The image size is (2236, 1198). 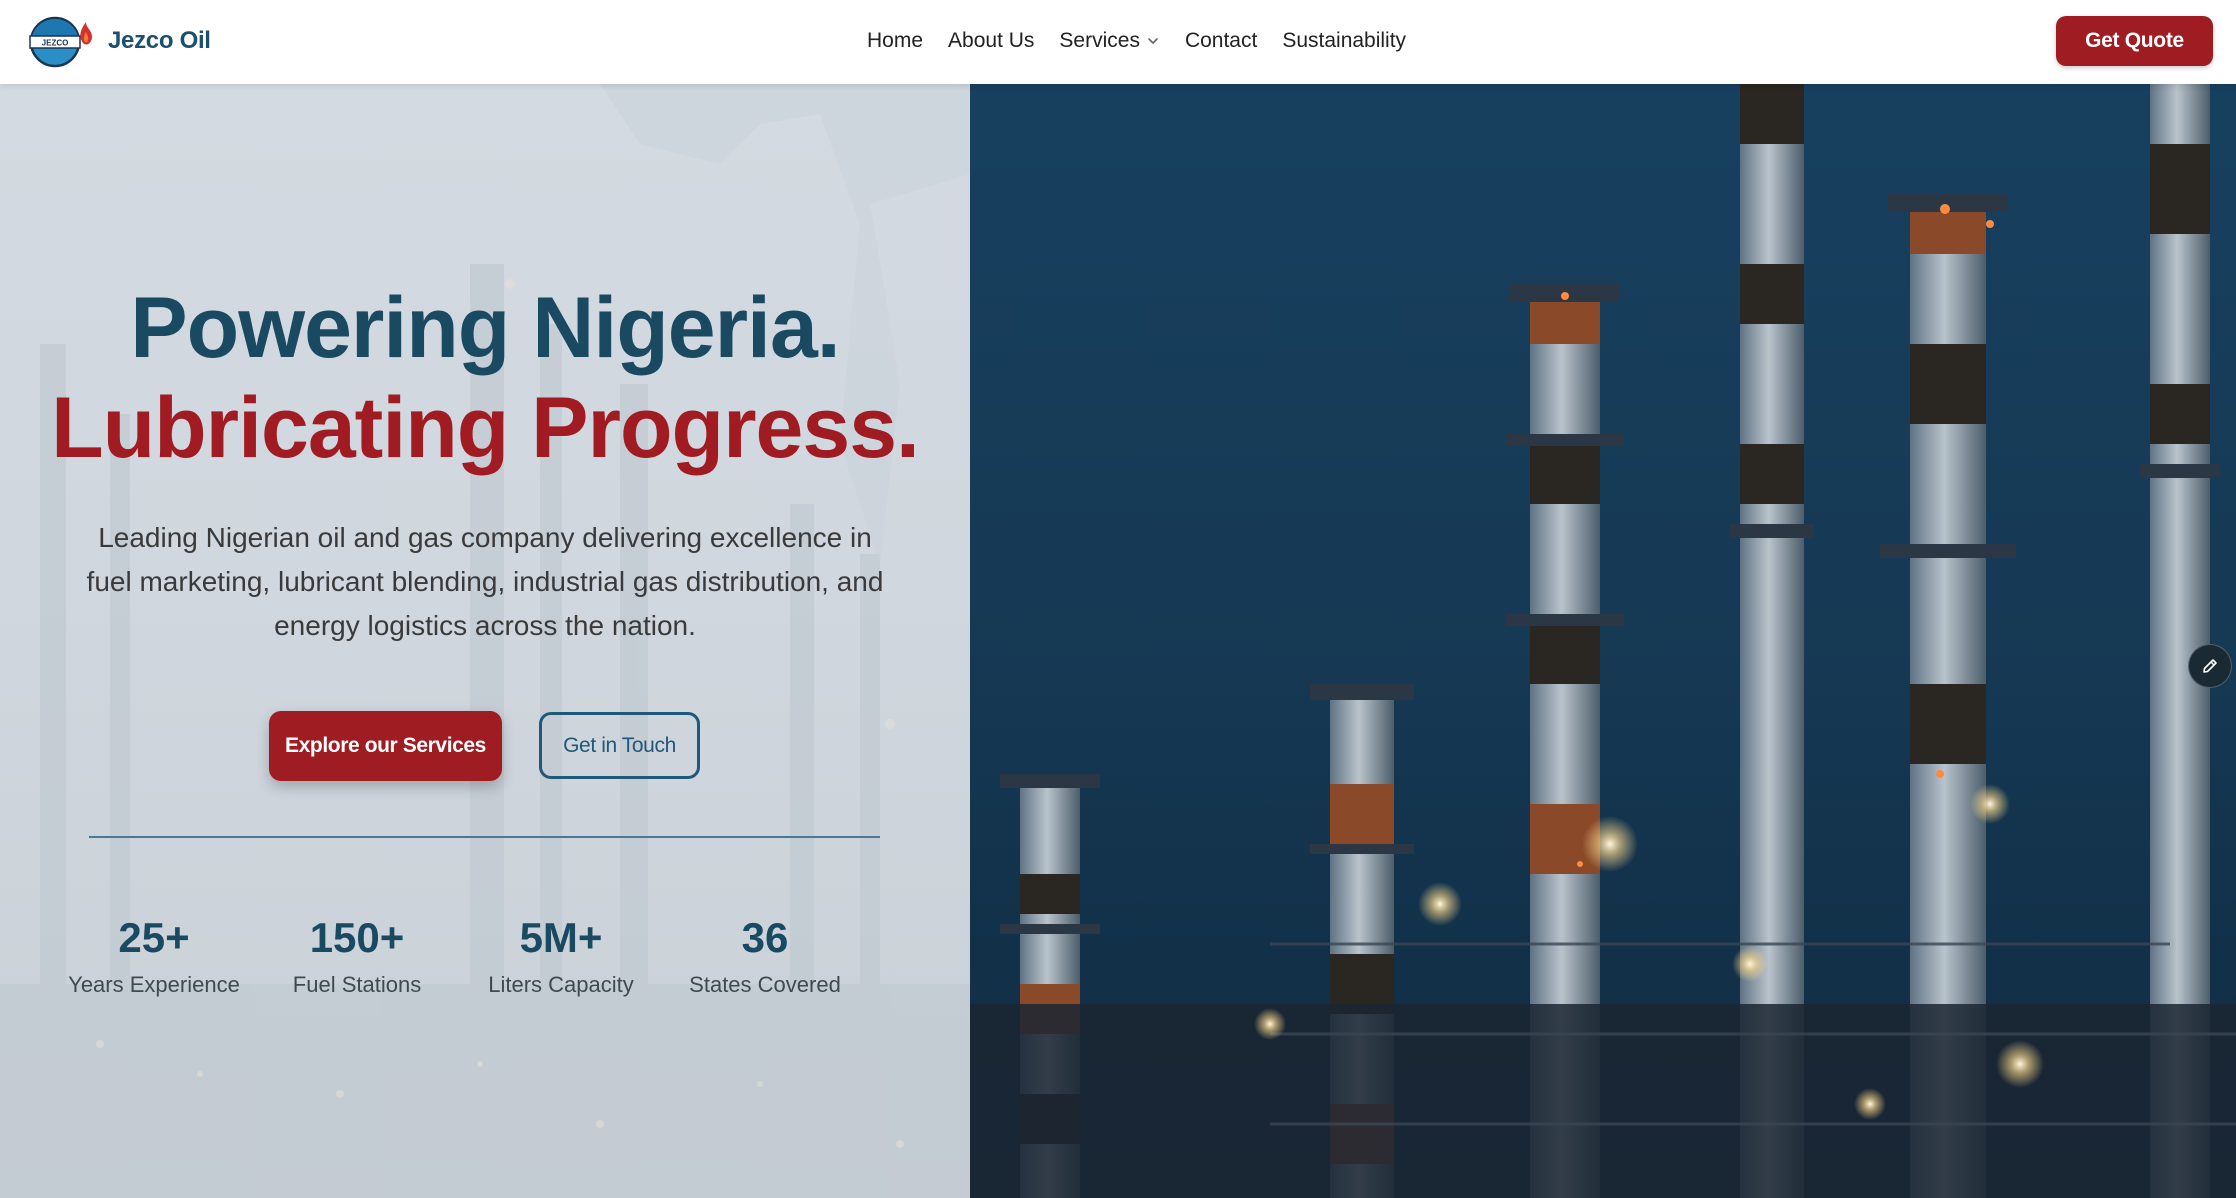 I want to click on brand: JEZCO Jezco Oil, so click(x=119, y=41).